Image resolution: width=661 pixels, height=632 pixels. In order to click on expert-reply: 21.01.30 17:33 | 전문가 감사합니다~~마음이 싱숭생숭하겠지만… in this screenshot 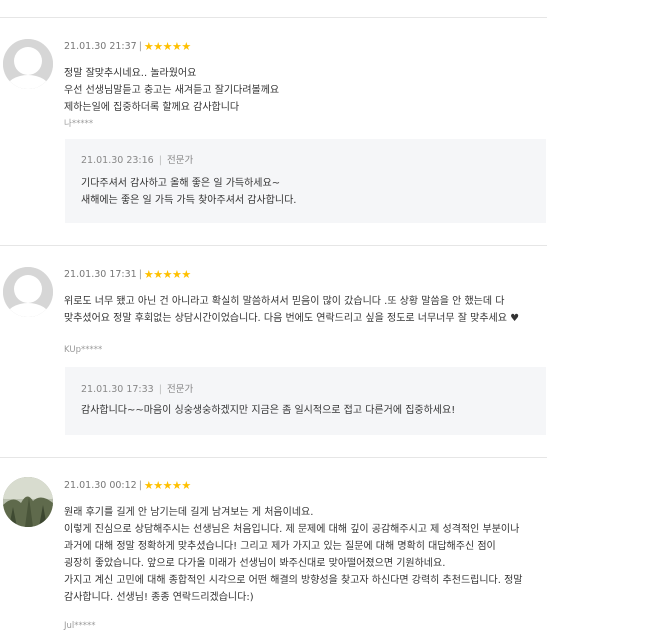, I will do `click(305, 401)`.